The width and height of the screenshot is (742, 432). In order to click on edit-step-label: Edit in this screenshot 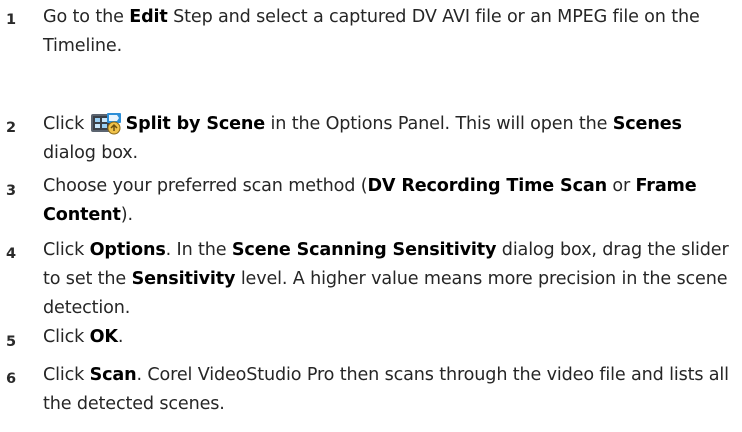, I will do `click(148, 17)`.